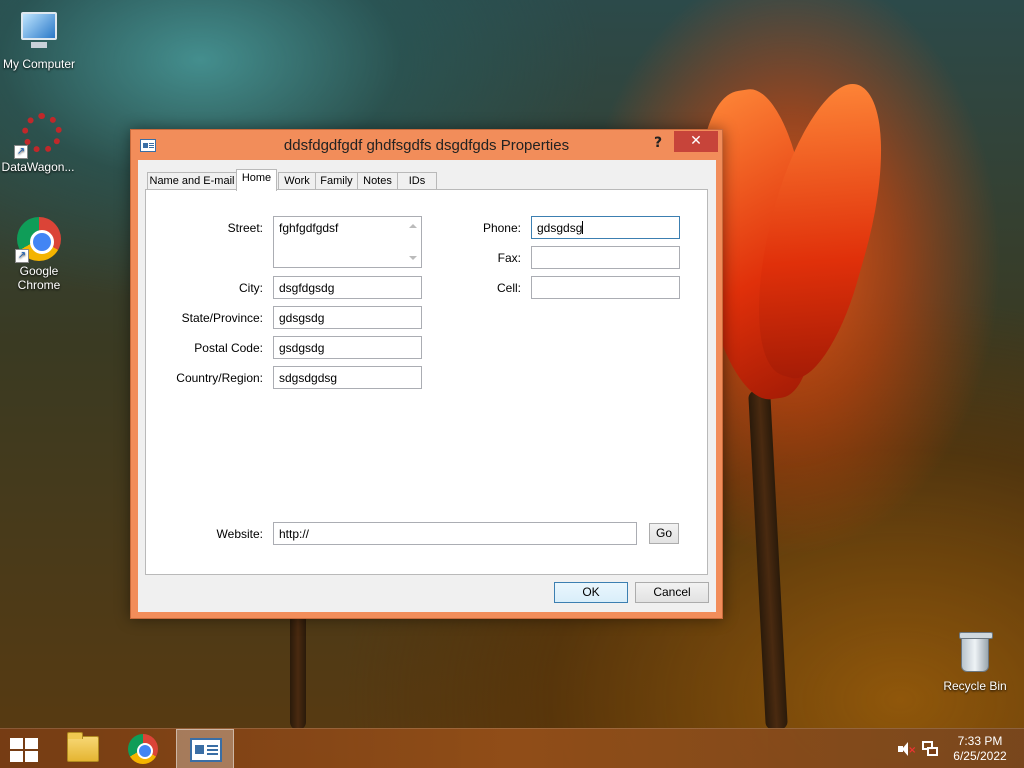 This screenshot has width=1024, height=768. I want to click on wallpaper-stem, so click(768, 560).